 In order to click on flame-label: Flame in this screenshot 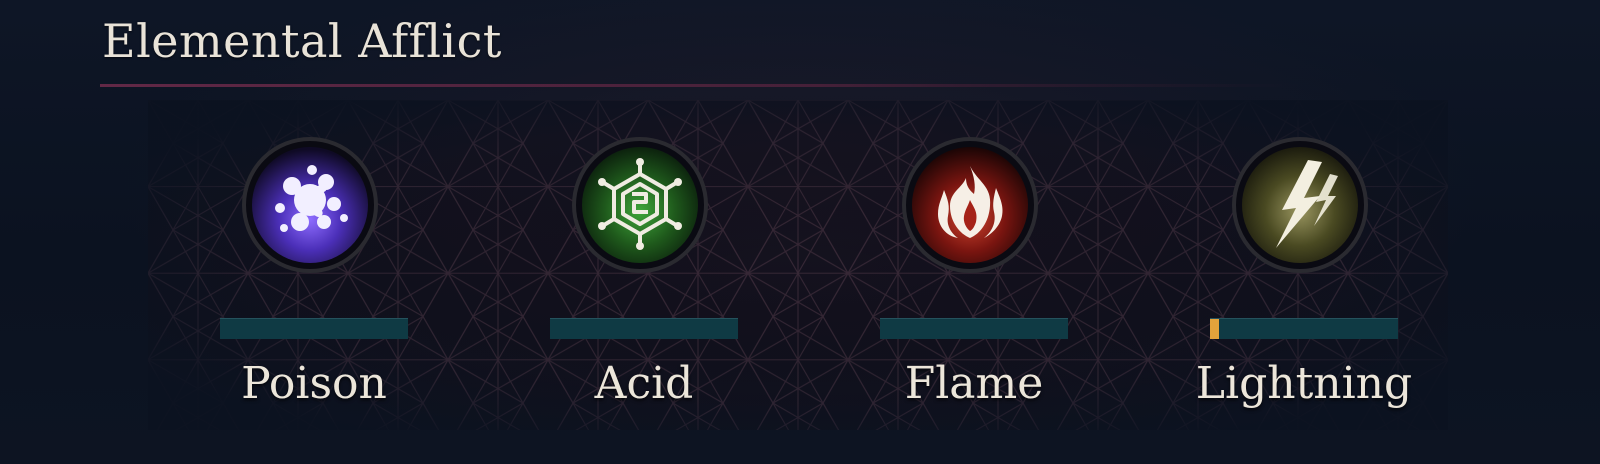, I will do `click(974, 383)`.